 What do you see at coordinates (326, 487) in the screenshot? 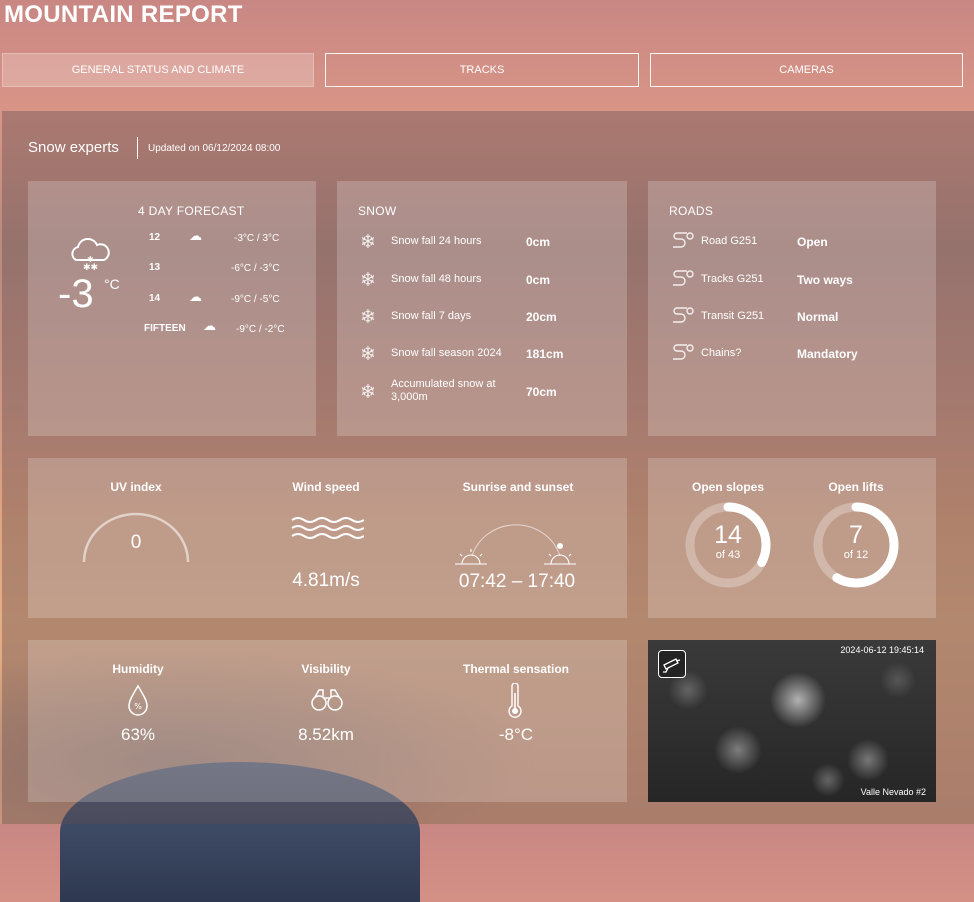
I see `wind-speed-label: Wind speed` at bounding box center [326, 487].